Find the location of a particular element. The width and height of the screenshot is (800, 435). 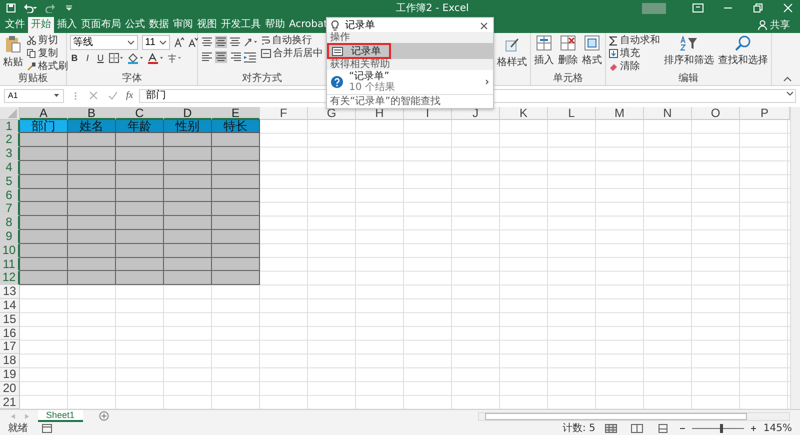

column-header: F is located at coordinates (284, 113).